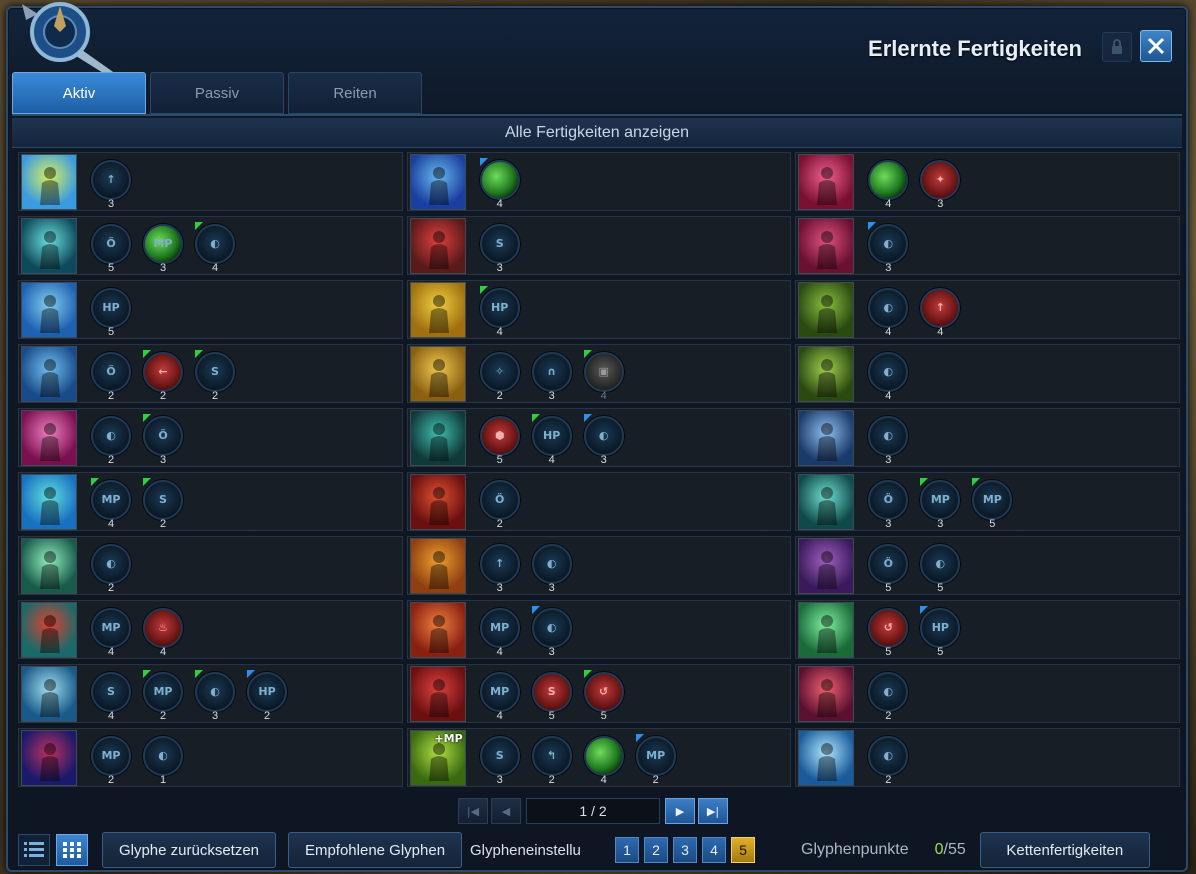 This screenshot has width=1196, height=874. What do you see at coordinates (826, 181) in the screenshot?
I see `meteor-rain-icon` at bounding box center [826, 181].